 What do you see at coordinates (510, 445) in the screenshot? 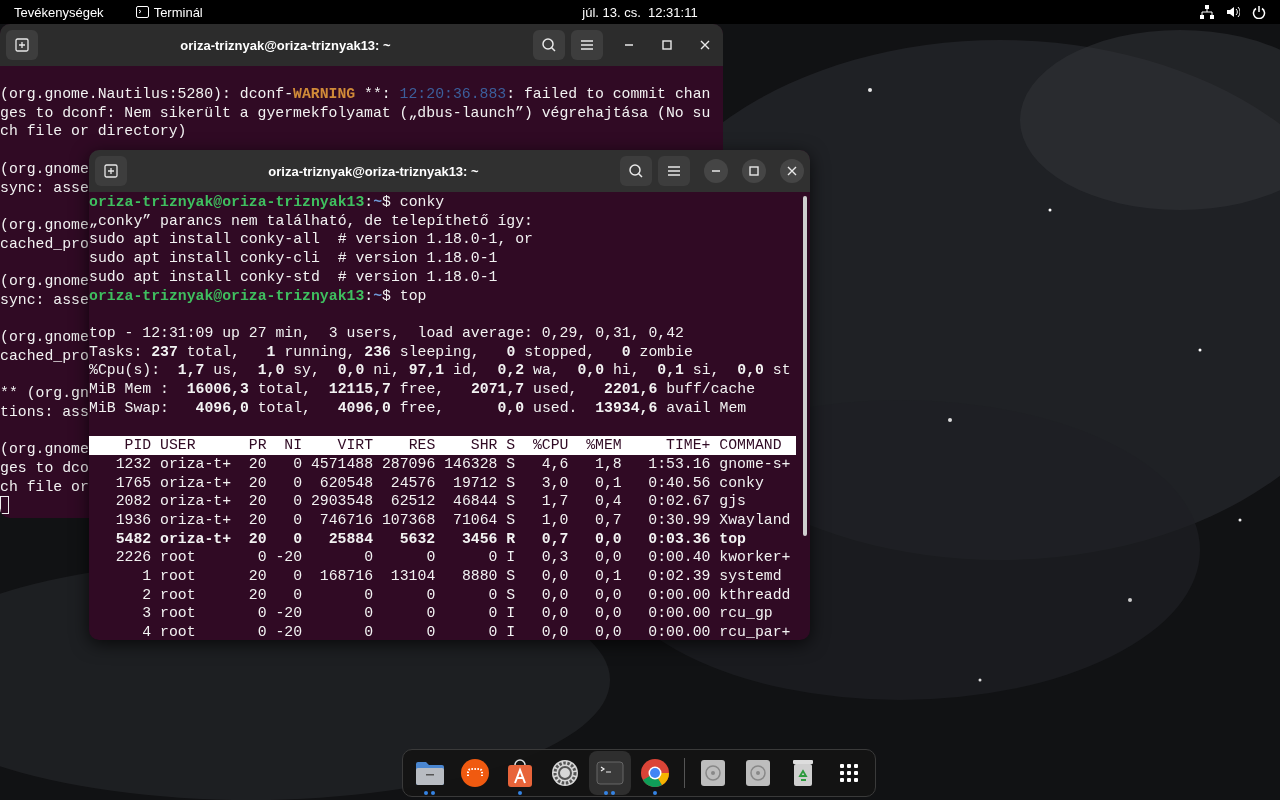
I see `column-header: S` at bounding box center [510, 445].